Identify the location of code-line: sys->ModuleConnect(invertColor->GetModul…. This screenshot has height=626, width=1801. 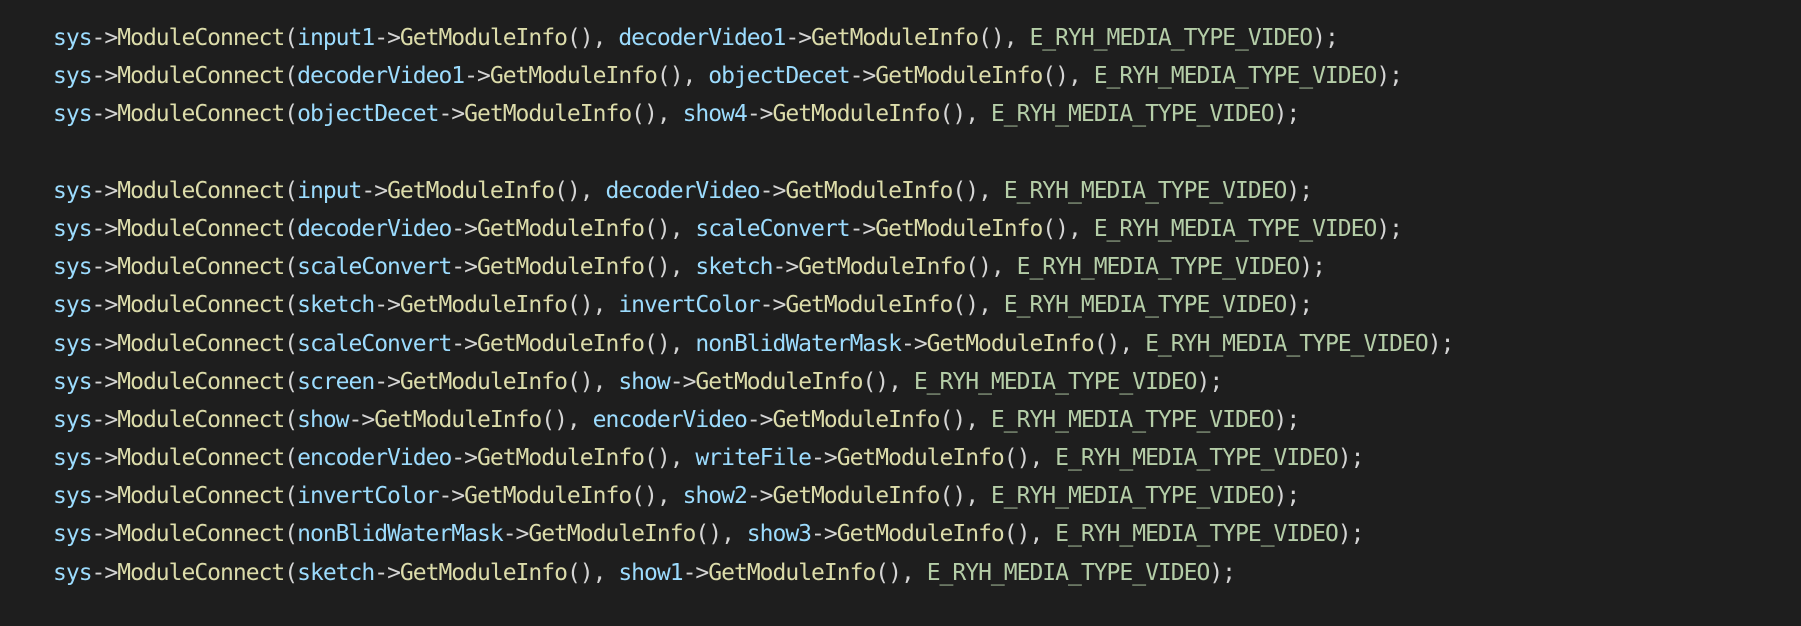
(753, 496).